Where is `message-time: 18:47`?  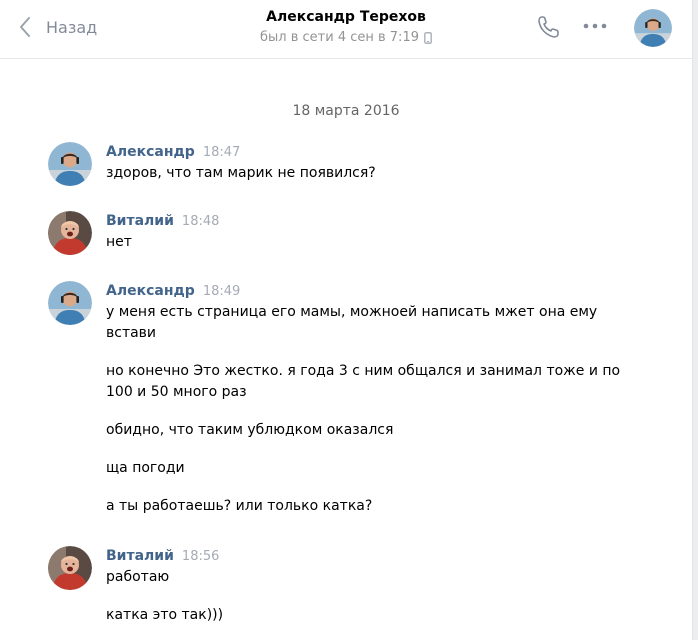
message-time: 18:47 is located at coordinates (221, 152).